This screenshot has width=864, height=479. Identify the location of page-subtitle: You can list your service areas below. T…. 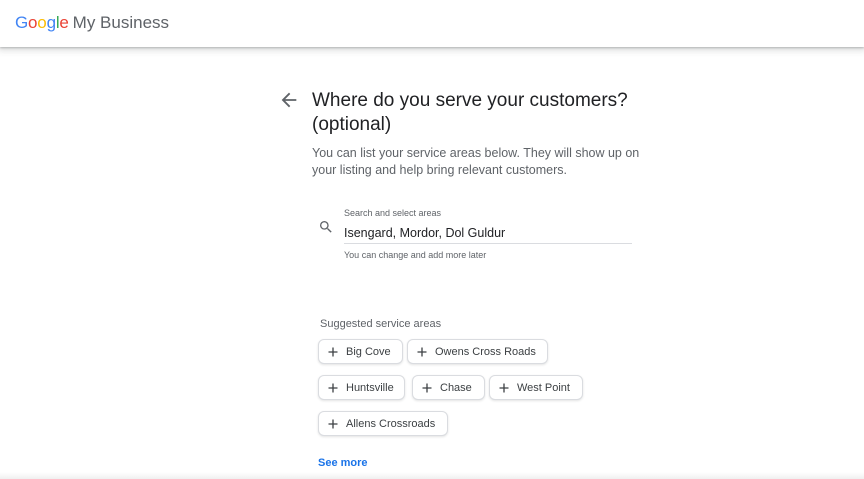
(476, 161).